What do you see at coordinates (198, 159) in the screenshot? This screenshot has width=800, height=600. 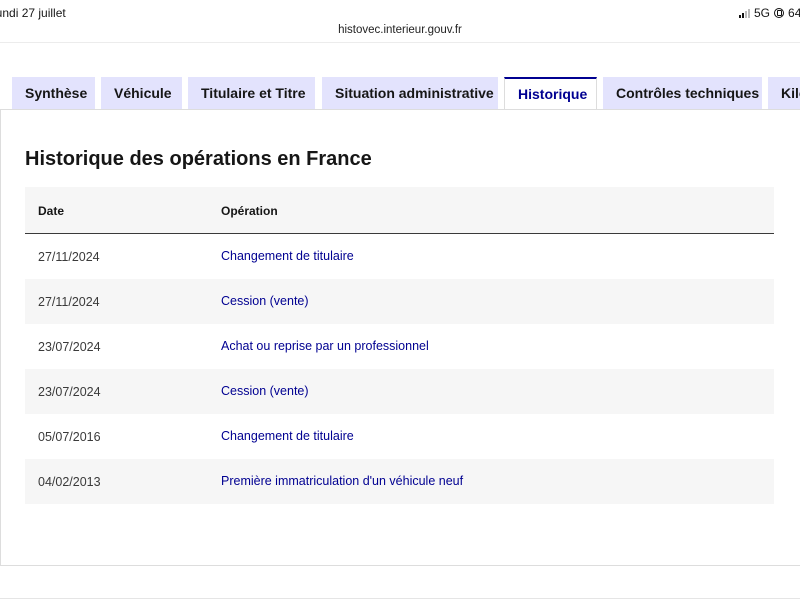 I see `page-title: Historique des opérations en France` at bounding box center [198, 159].